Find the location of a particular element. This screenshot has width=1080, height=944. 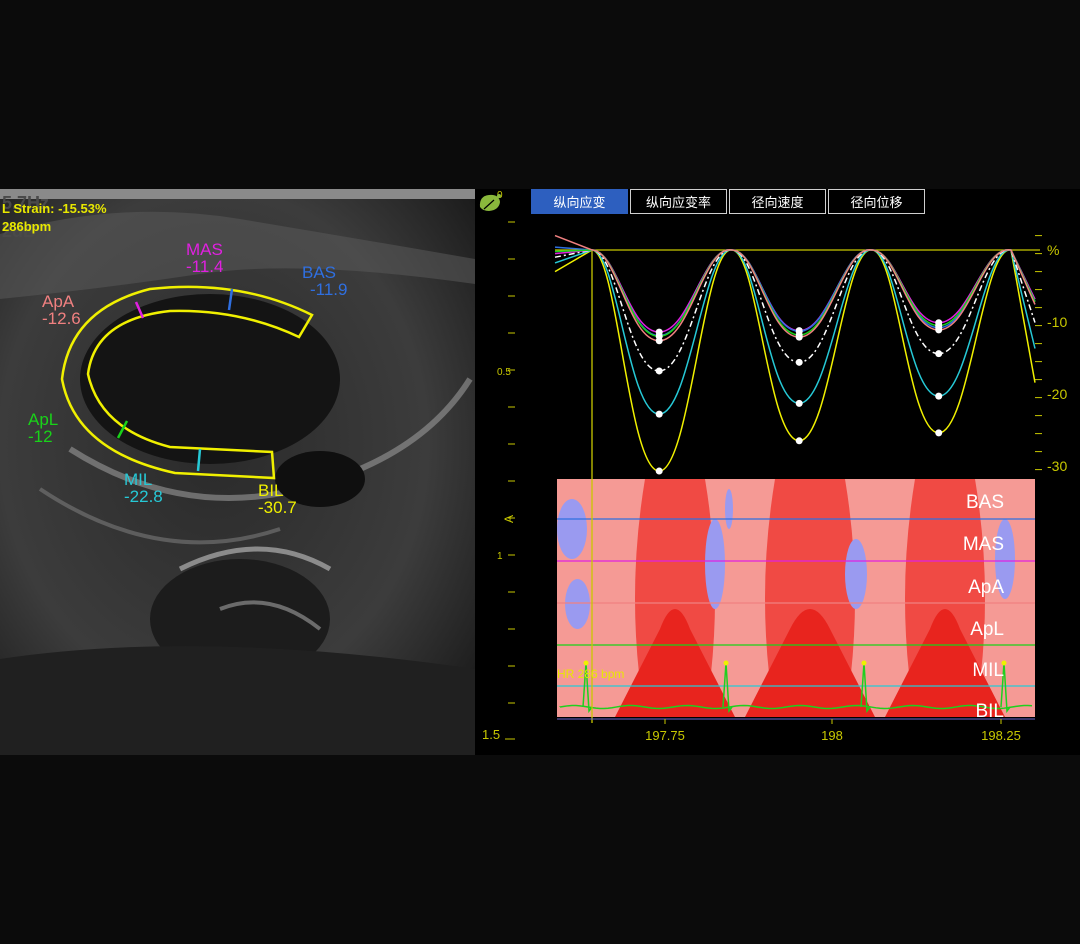

left-scale-label: 0.5 is located at coordinates (504, 372).